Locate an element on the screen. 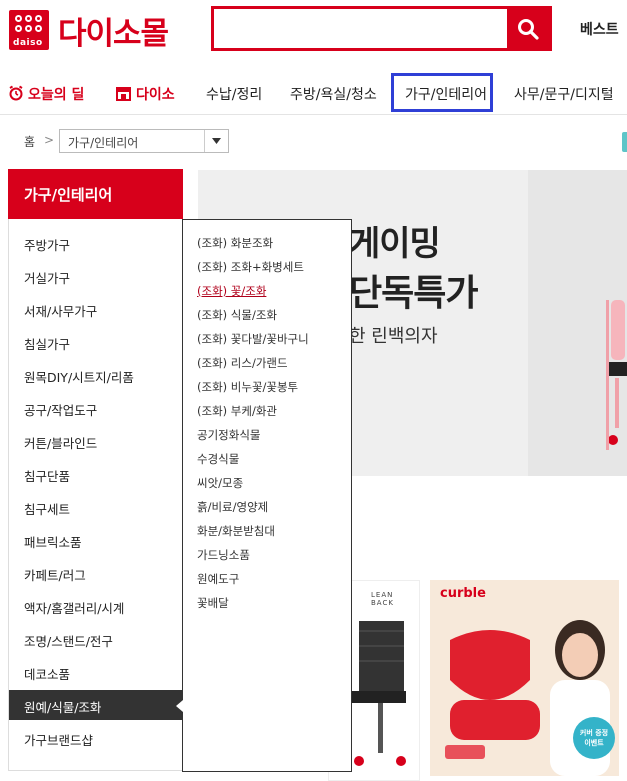 The width and height of the screenshot is (627, 781). category-title: 가구/인테리어 is located at coordinates (95, 194).